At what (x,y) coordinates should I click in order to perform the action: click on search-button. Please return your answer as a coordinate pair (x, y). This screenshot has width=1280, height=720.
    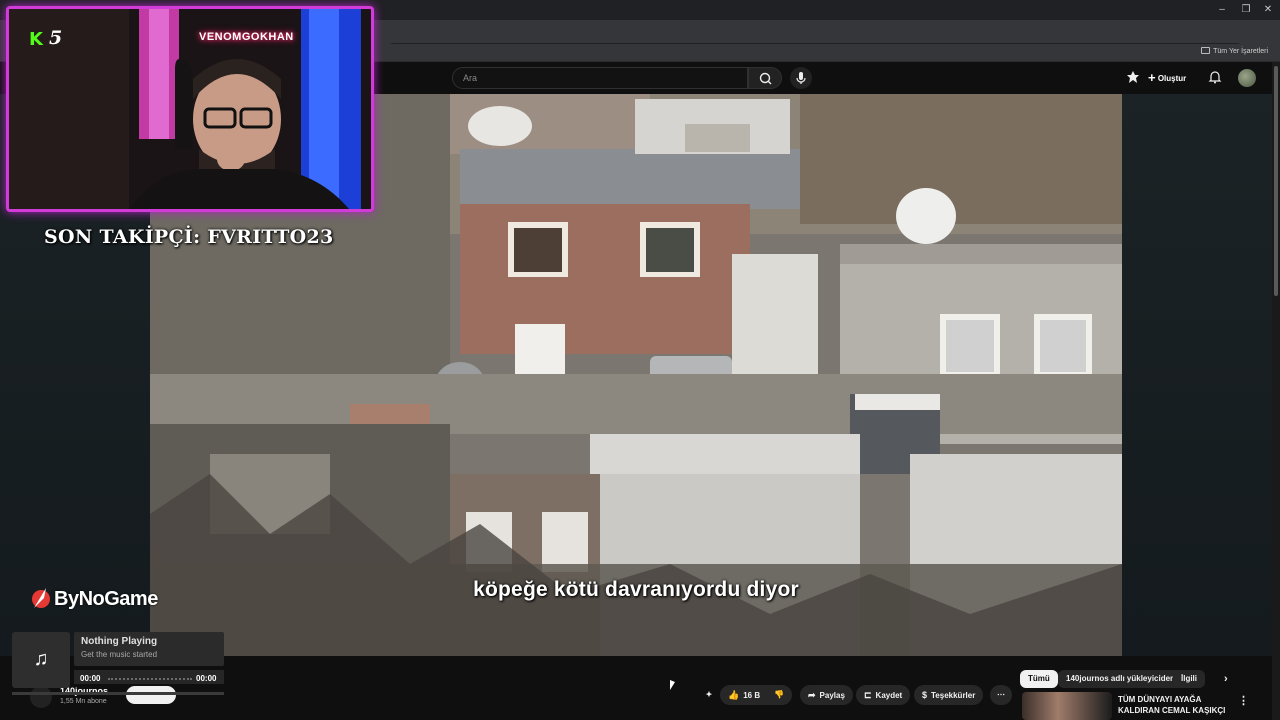
    Looking at the image, I should click on (765, 78).